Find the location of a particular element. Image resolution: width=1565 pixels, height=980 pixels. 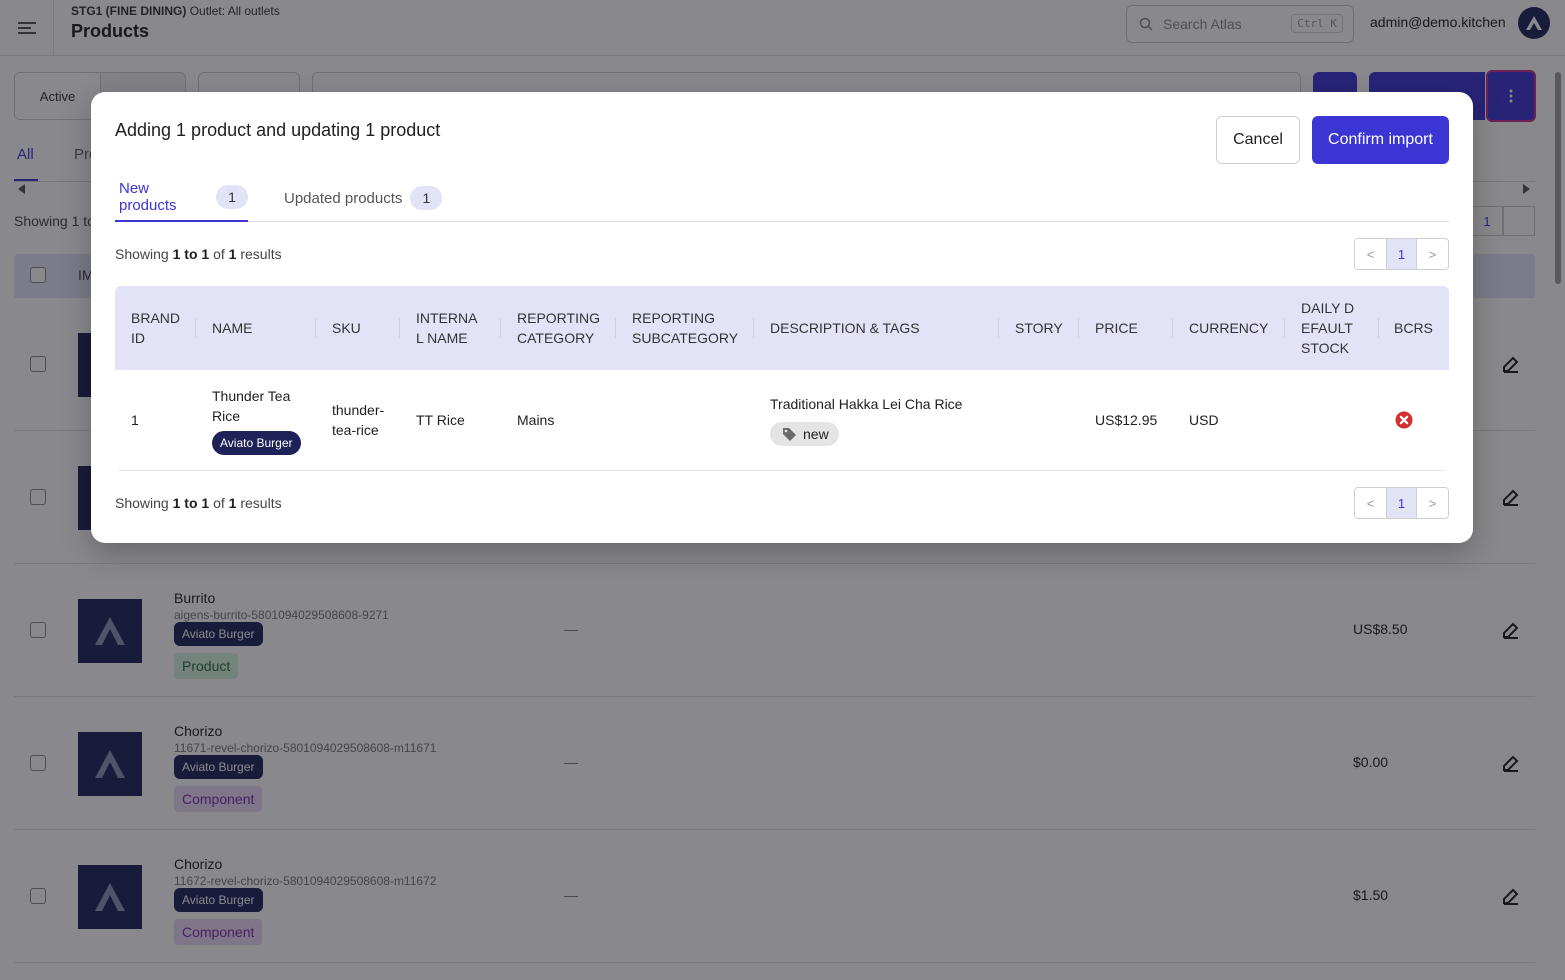

column-label: NAME is located at coordinates (232, 328).